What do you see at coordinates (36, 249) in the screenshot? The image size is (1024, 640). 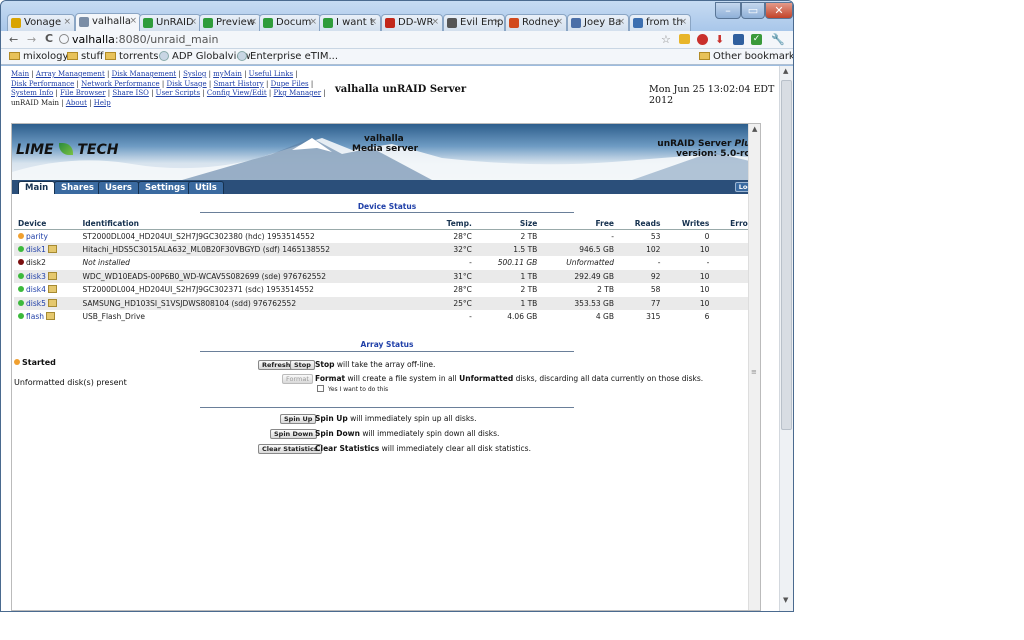 I see `device-name: disk1` at bounding box center [36, 249].